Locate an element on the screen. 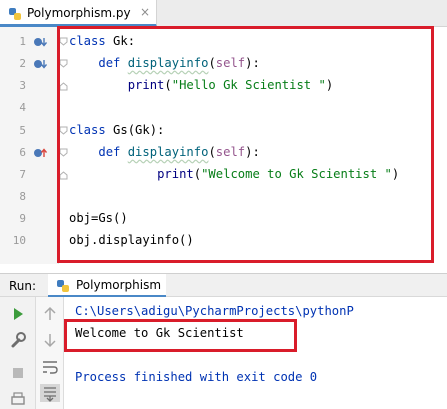  soft-wrap-icon is located at coordinates (50, 367).